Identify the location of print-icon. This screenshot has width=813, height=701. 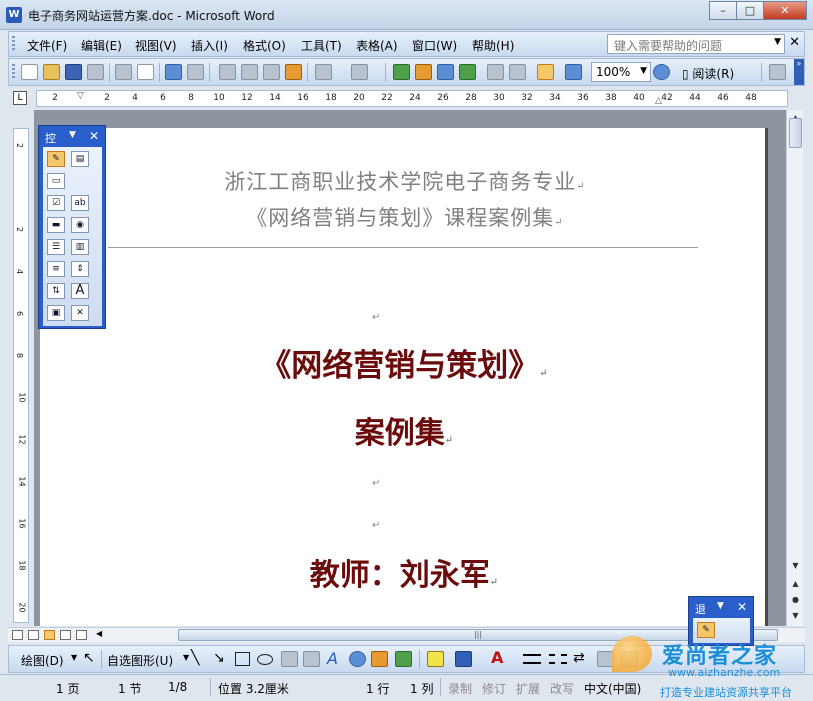
(123, 72).